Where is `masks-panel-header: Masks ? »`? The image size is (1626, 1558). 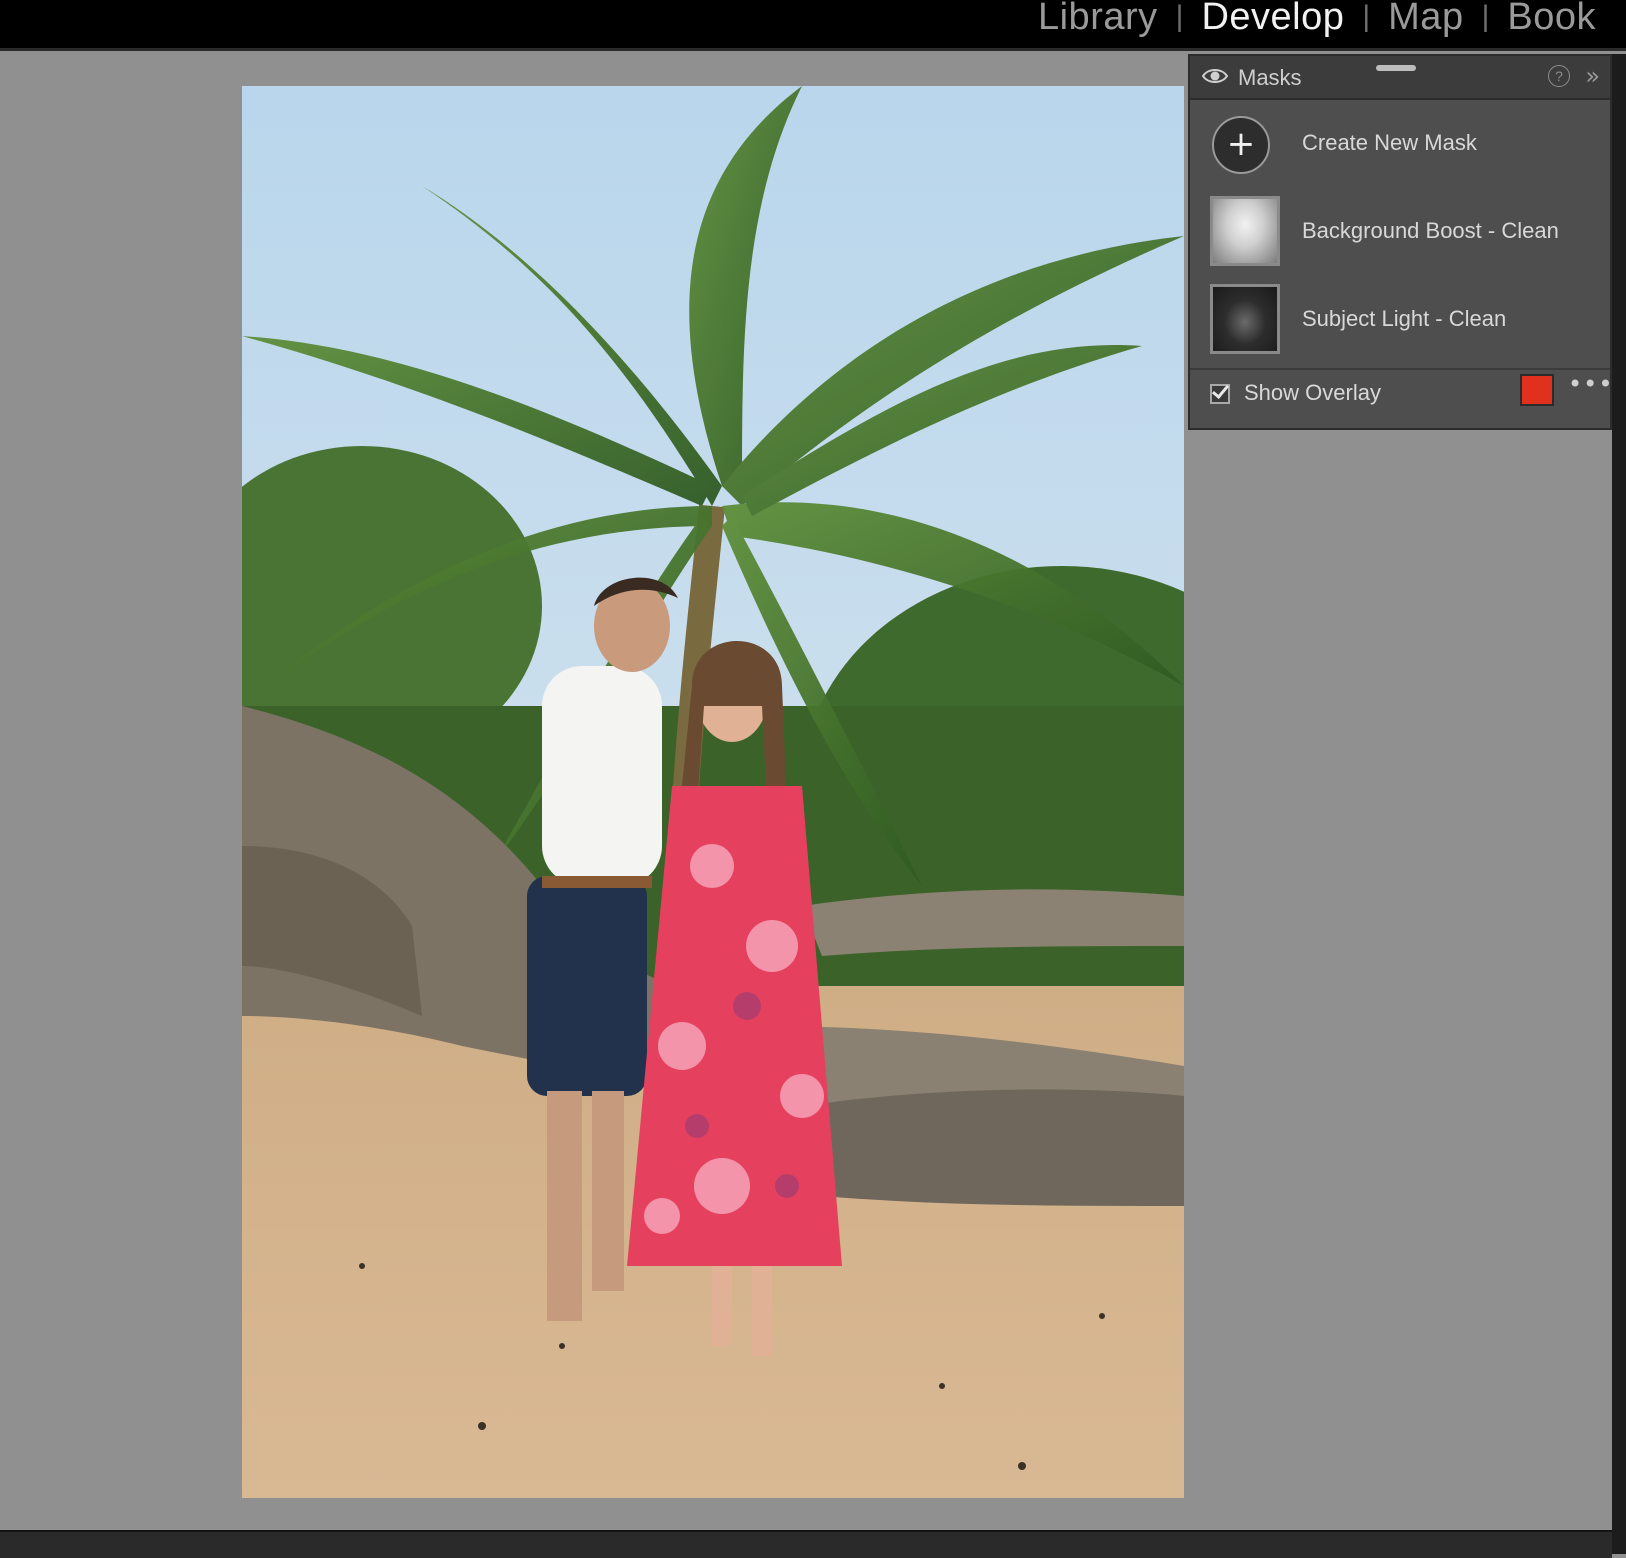 masks-panel-header: Masks ? » is located at coordinates (1400, 78).